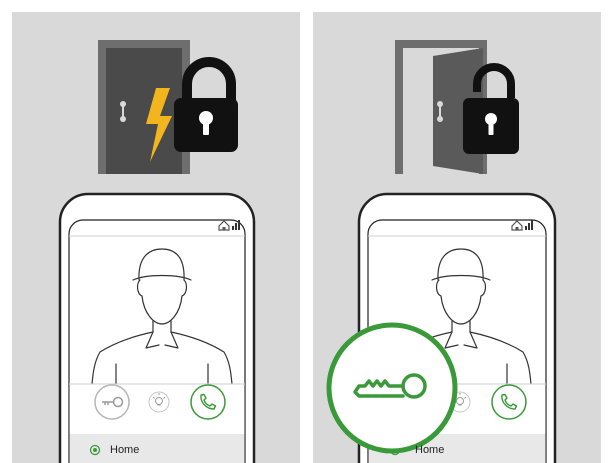 The width and height of the screenshot is (613, 463). Describe the element at coordinates (112, 402) in the screenshot. I see `key-button` at that location.